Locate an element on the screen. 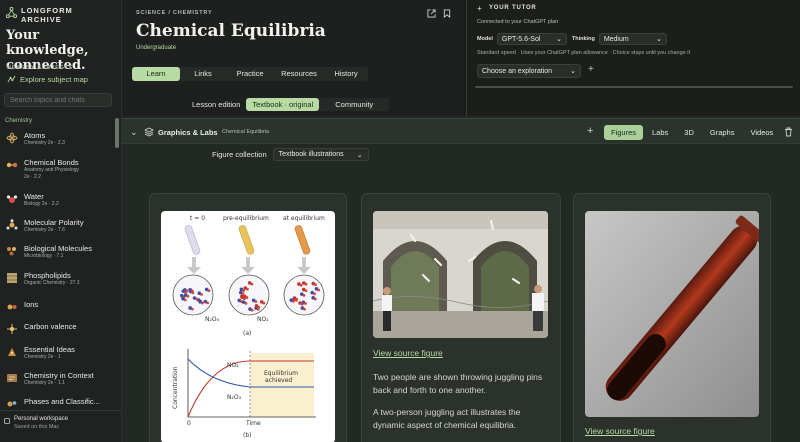 This screenshot has height=442, width=800. test-tube-photo is located at coordinates (672, 314).